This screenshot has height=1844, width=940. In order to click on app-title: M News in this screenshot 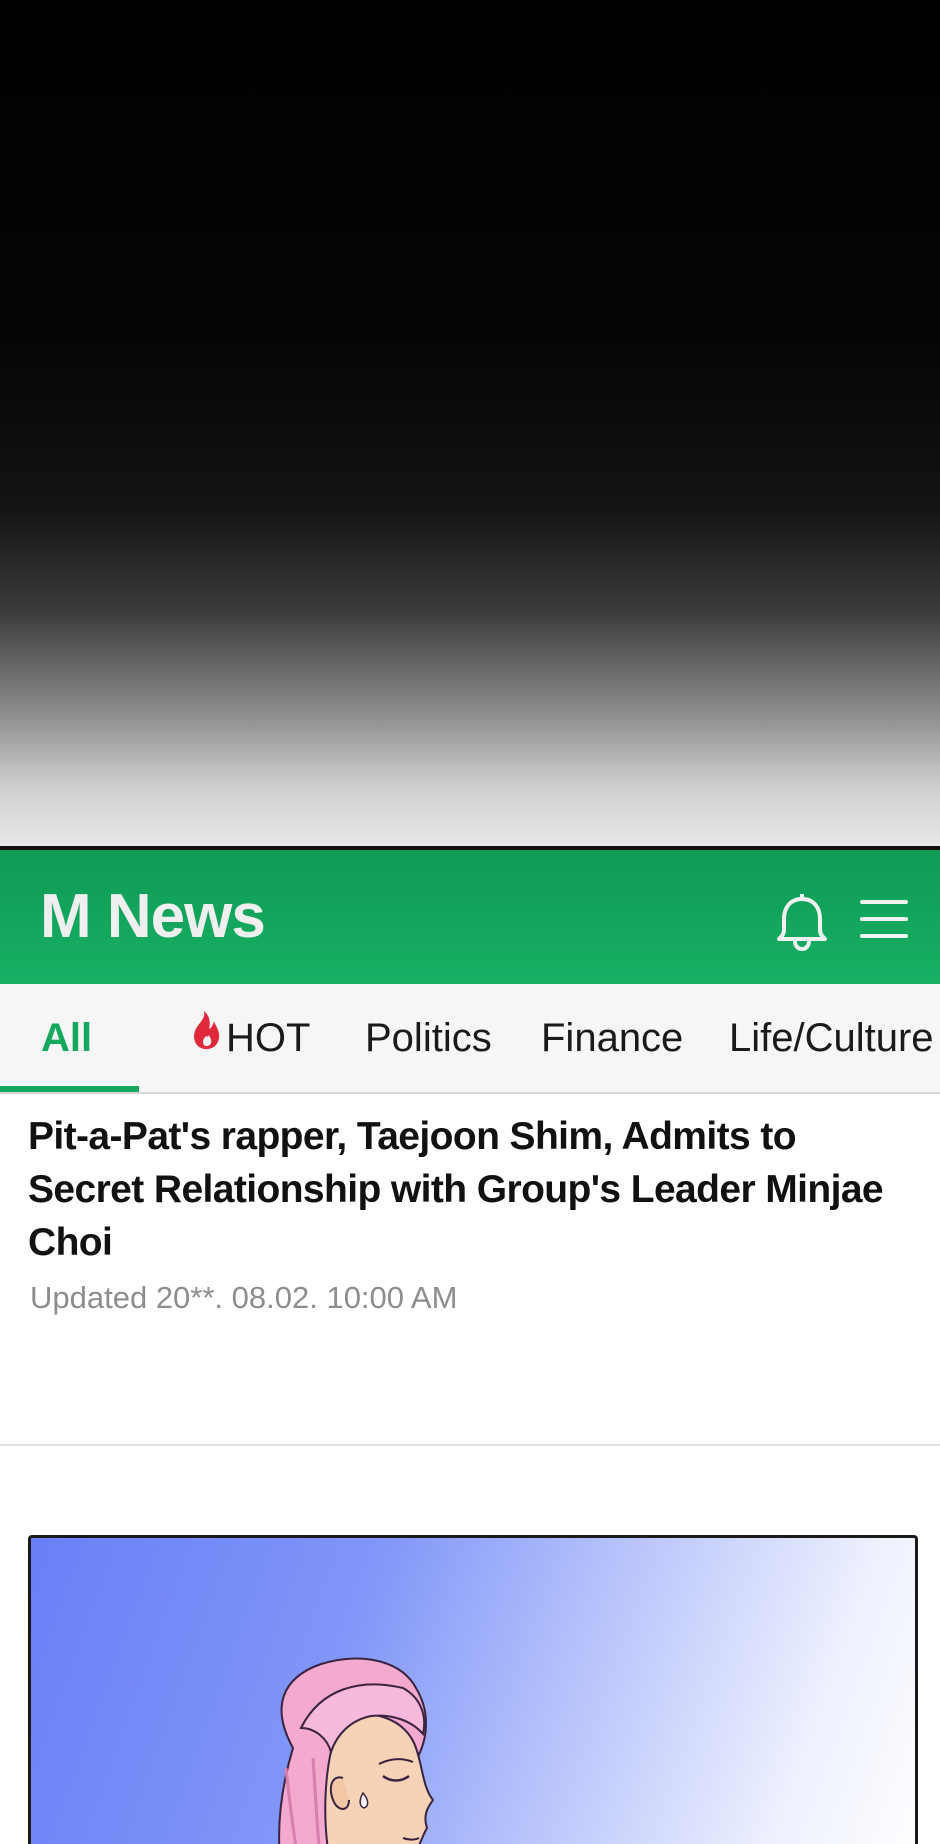, I will do `click(153, 916)`.